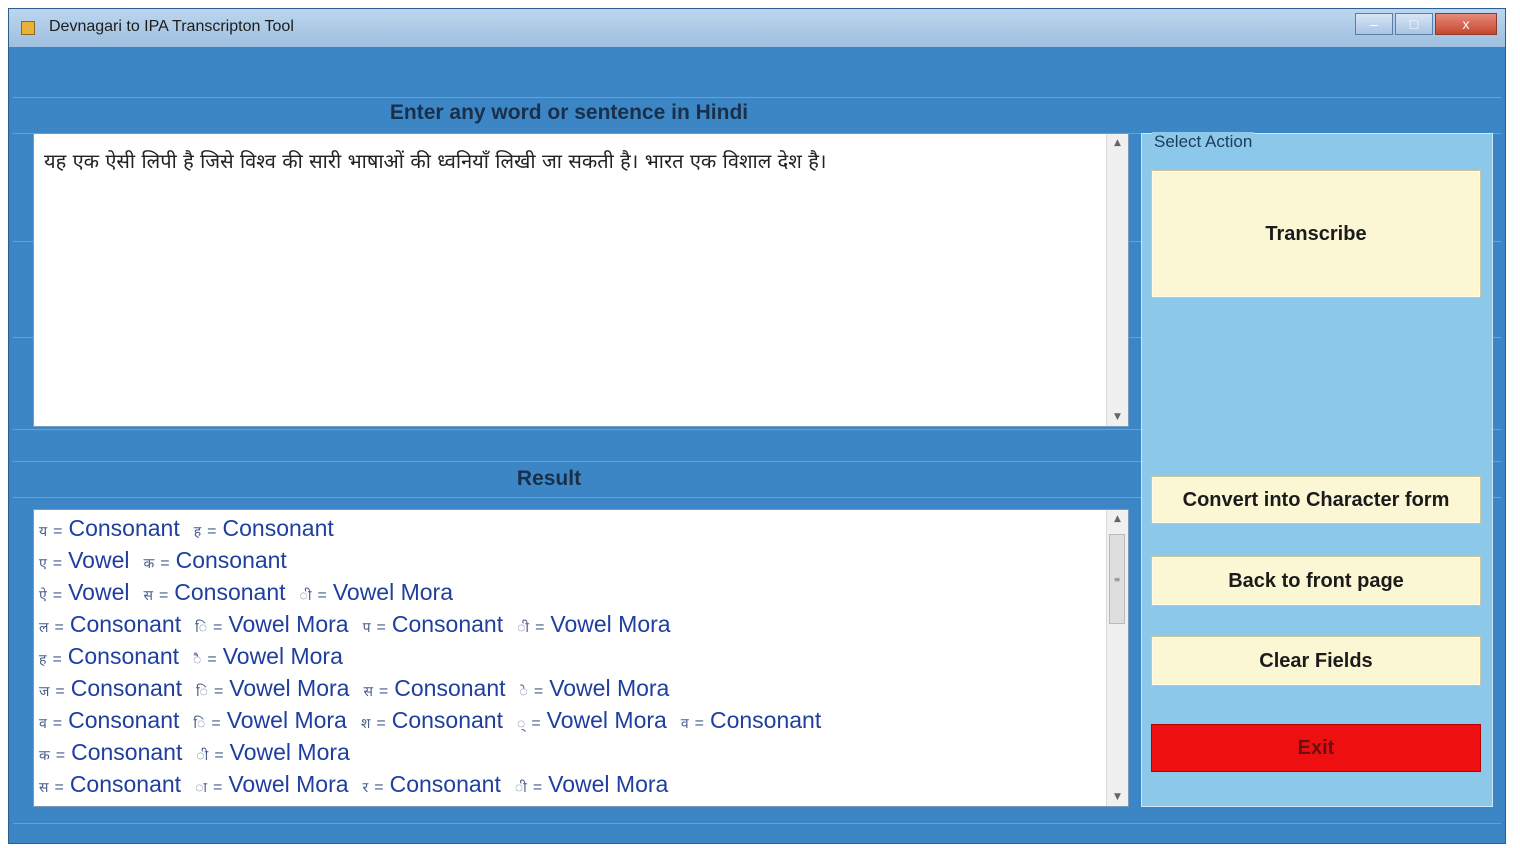  I want to click on exit-button: Exit, so click(1316, 748).